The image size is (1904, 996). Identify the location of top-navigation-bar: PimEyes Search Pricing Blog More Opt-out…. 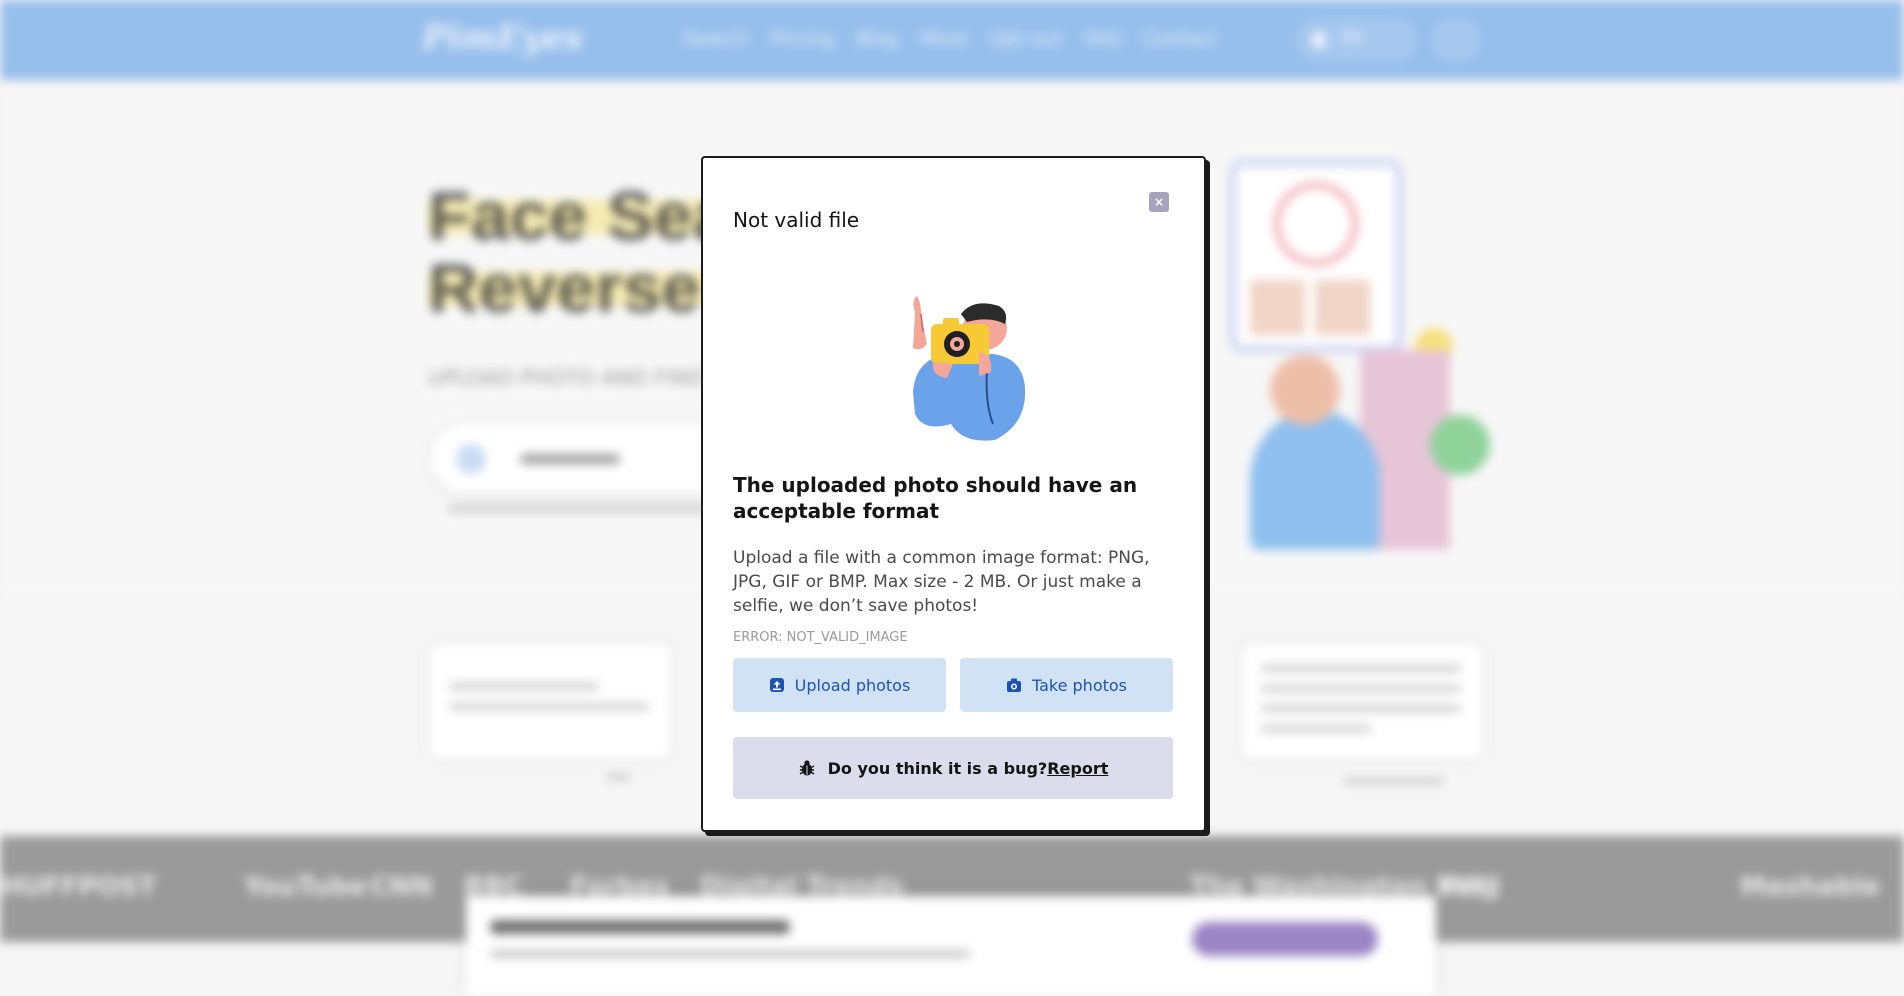
(952, 40).